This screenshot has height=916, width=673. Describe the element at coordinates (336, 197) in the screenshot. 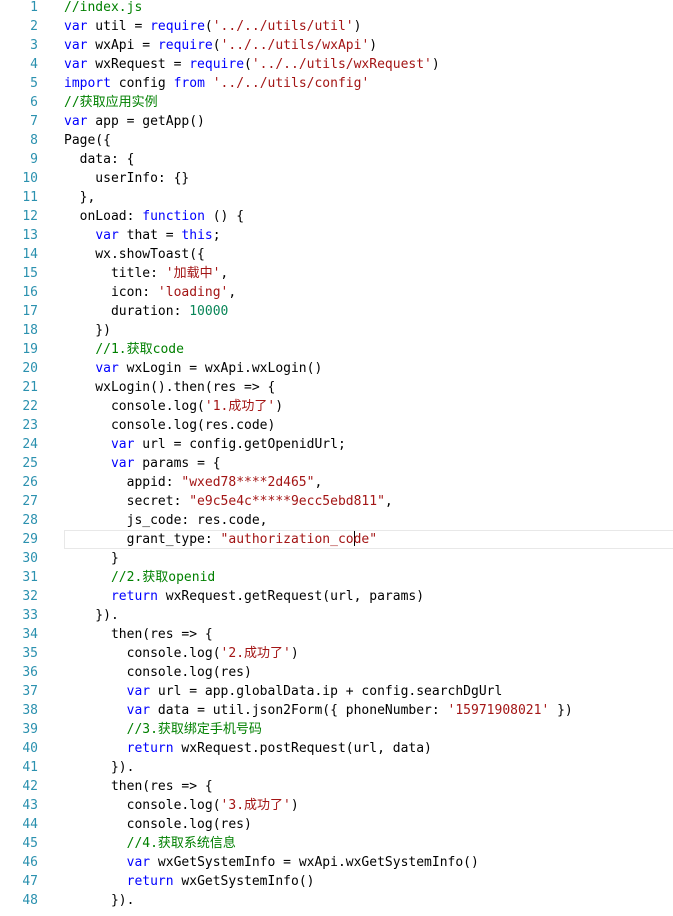

I see `code-line: 11 },` at that location.